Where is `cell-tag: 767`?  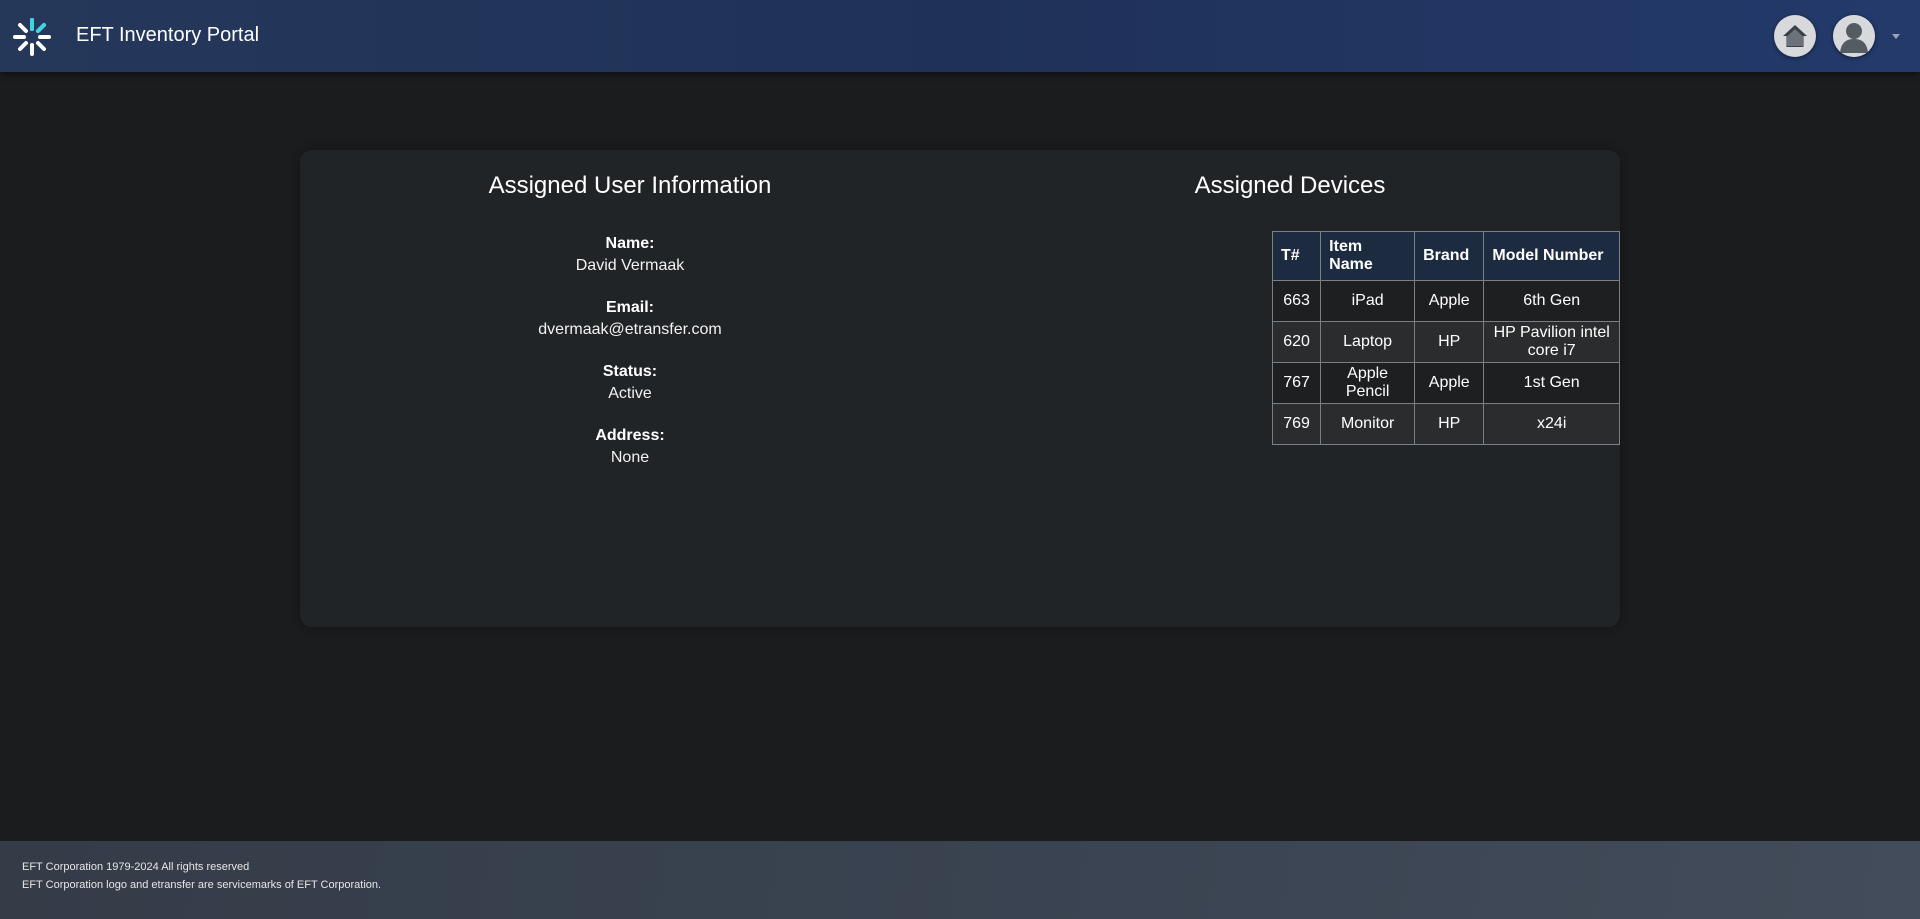 cell-tag: 767 is located at coordinates (1296, 383).